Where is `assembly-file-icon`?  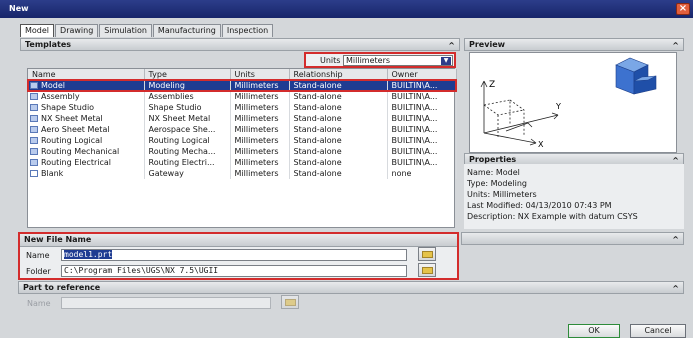 assembly-file-icon is located at coordinates (34, 96).